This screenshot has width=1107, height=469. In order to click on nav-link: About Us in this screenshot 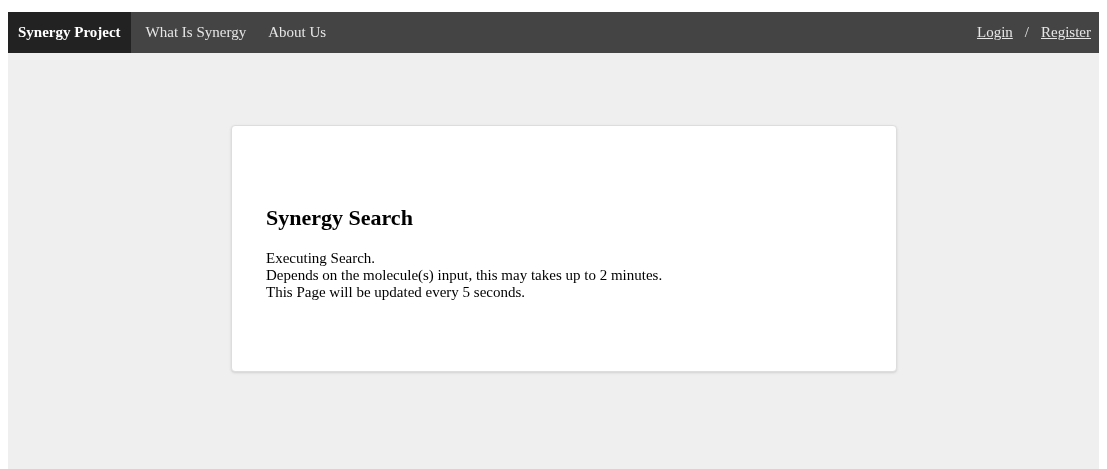, I will do `click(297, 32)`.